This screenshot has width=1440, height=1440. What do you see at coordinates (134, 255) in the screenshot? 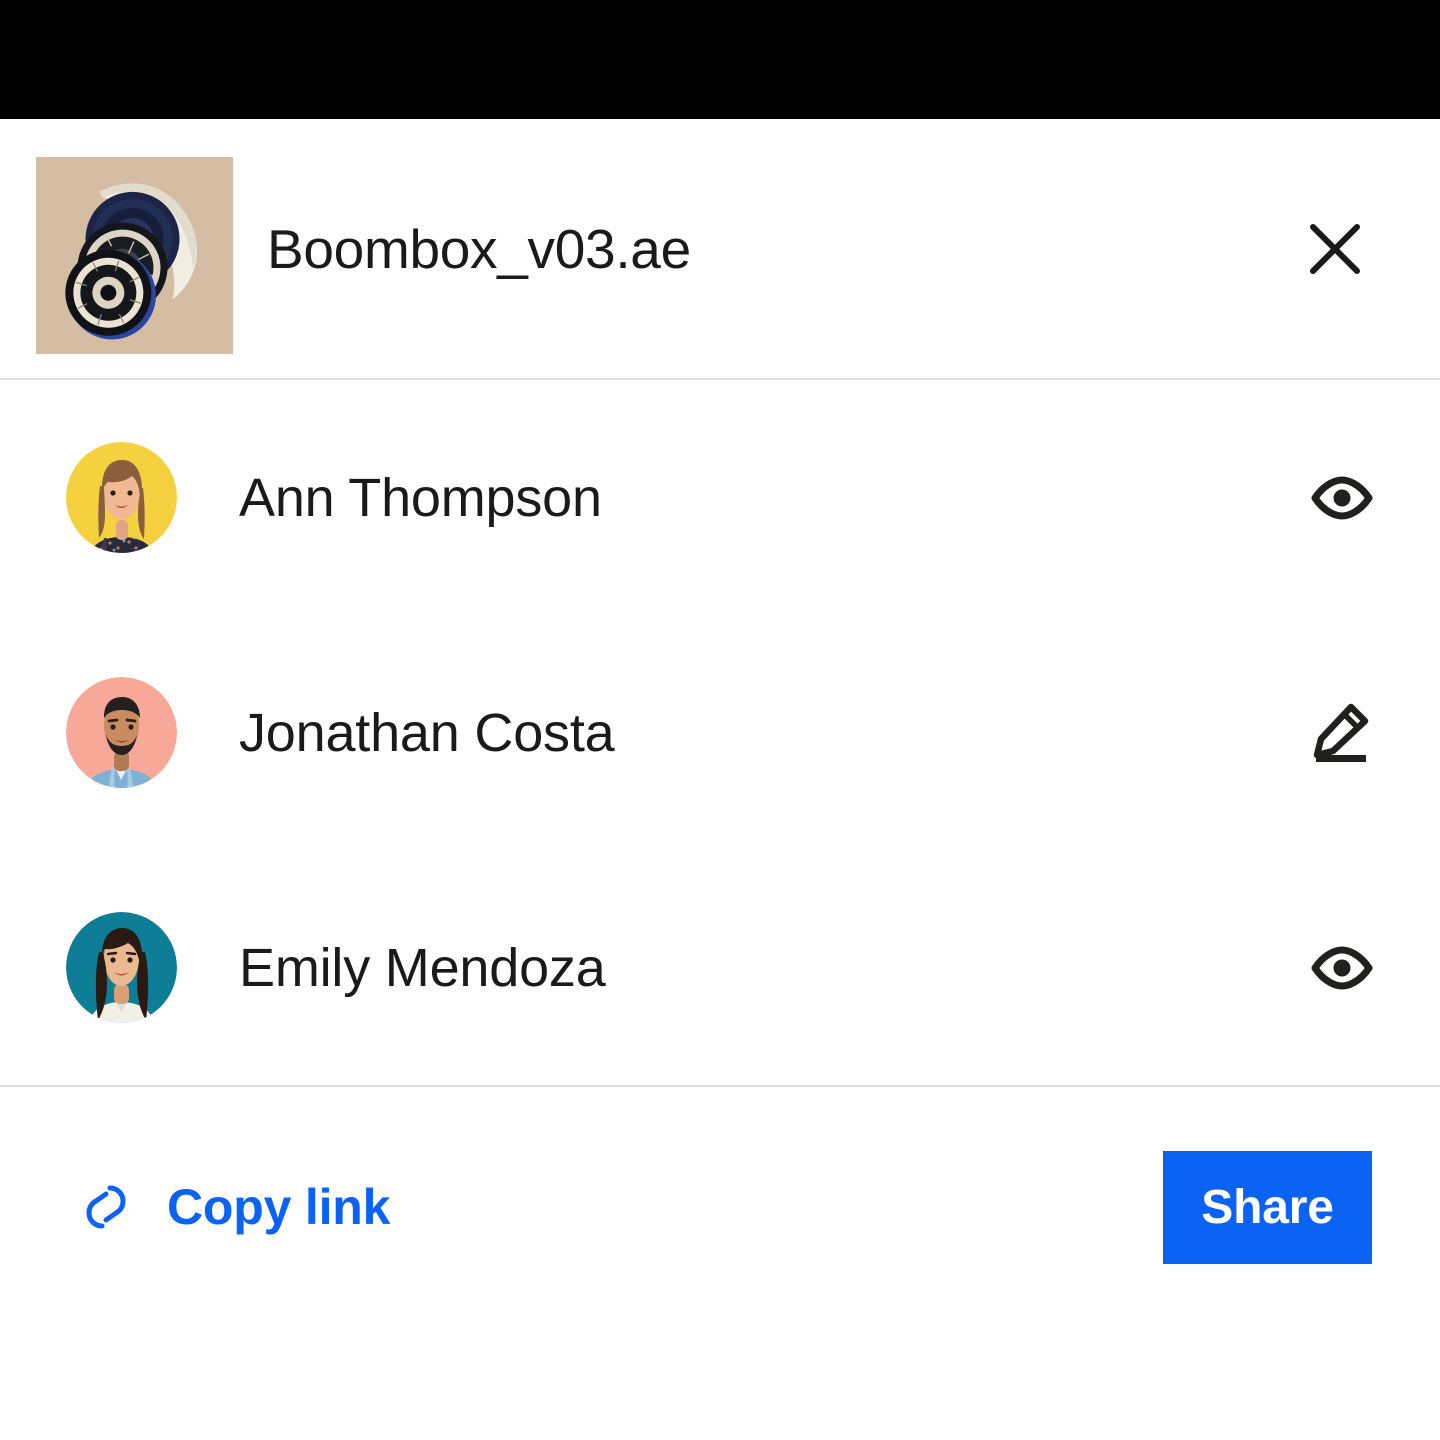
I see `file-thumbnail` at bounding box center [134, 255].